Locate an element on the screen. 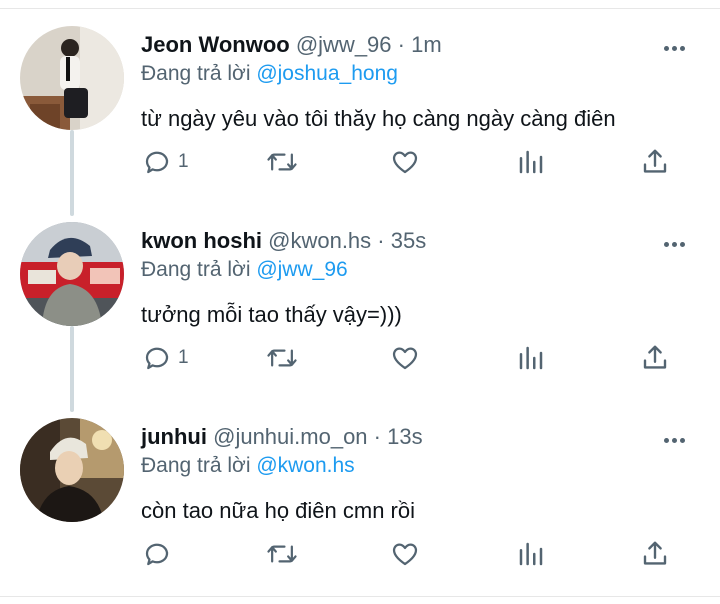  tweet-header: Jeon Wonwoo @jww_96 · 1m is located at coordinates (291, 45).